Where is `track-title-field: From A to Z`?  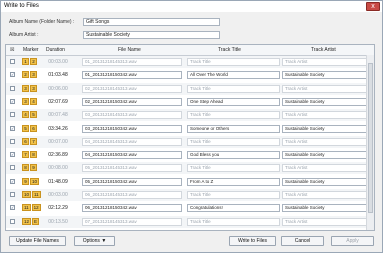 track-title-field: From A to Z is located at coordinates (233, 181).